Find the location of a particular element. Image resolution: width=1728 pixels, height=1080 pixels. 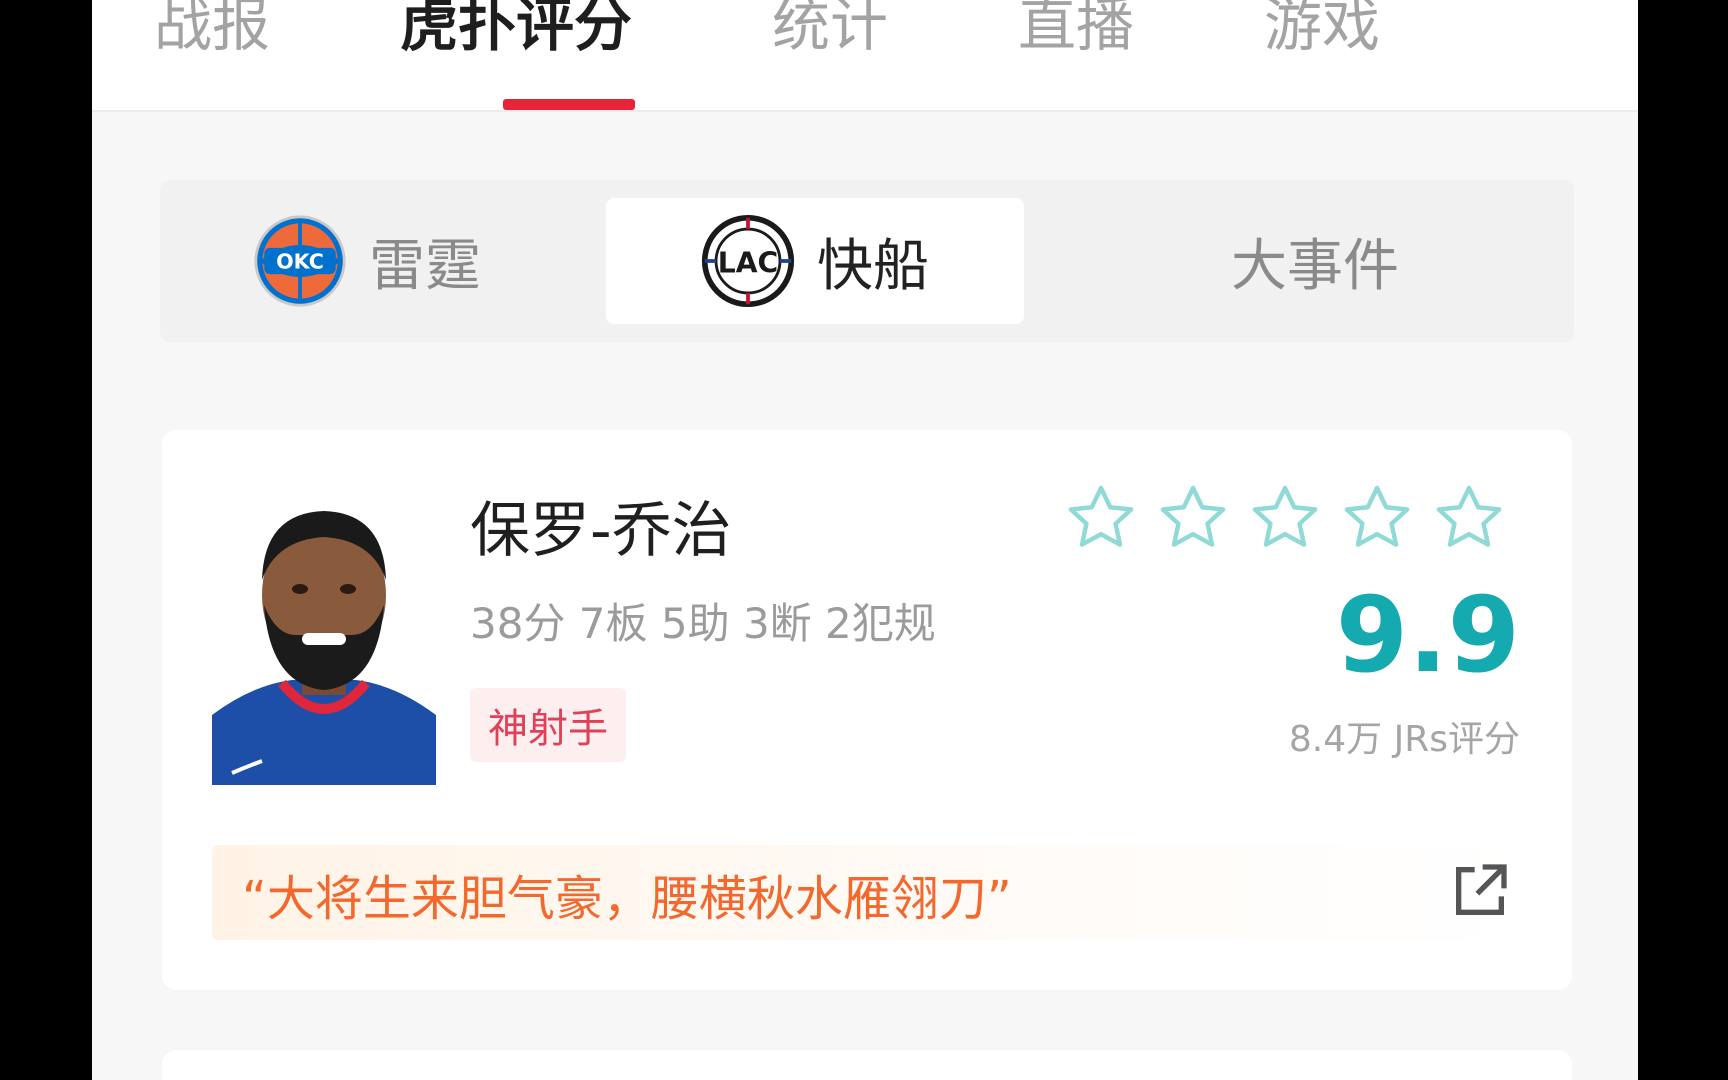

rating-stars is located at coordinates (1285, 518).